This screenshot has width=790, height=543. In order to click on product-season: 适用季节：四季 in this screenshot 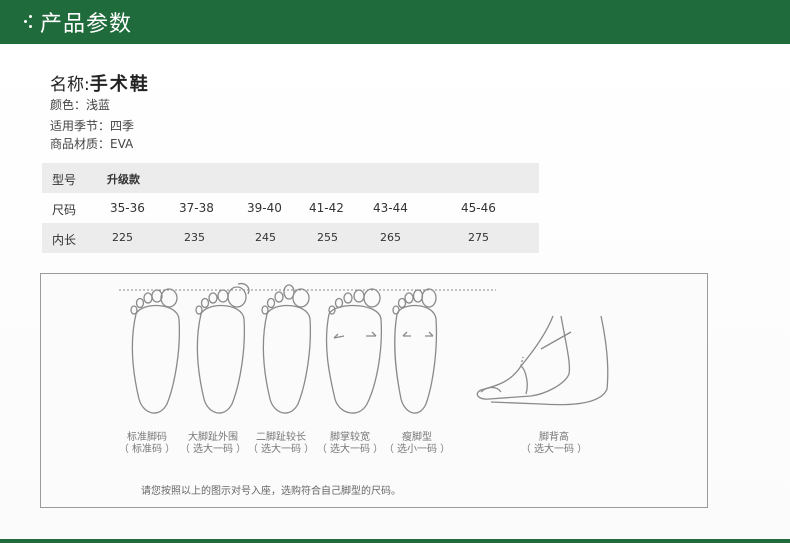, I will do `click(92, 126)`.